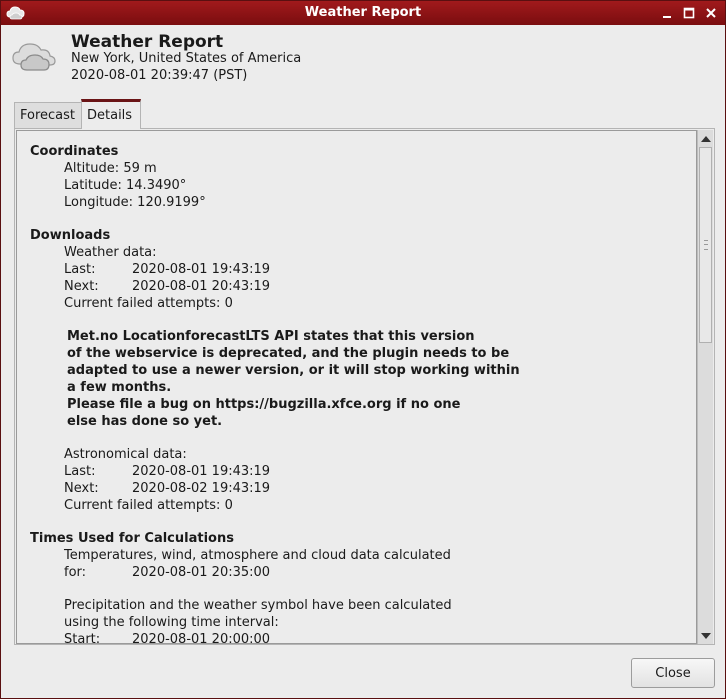 The height and width of the screenshot is (699, 726). What do you see at coordinates (673, 673) in the screenshot?
I see `close-button: Close` at bounding box center [673, 673].